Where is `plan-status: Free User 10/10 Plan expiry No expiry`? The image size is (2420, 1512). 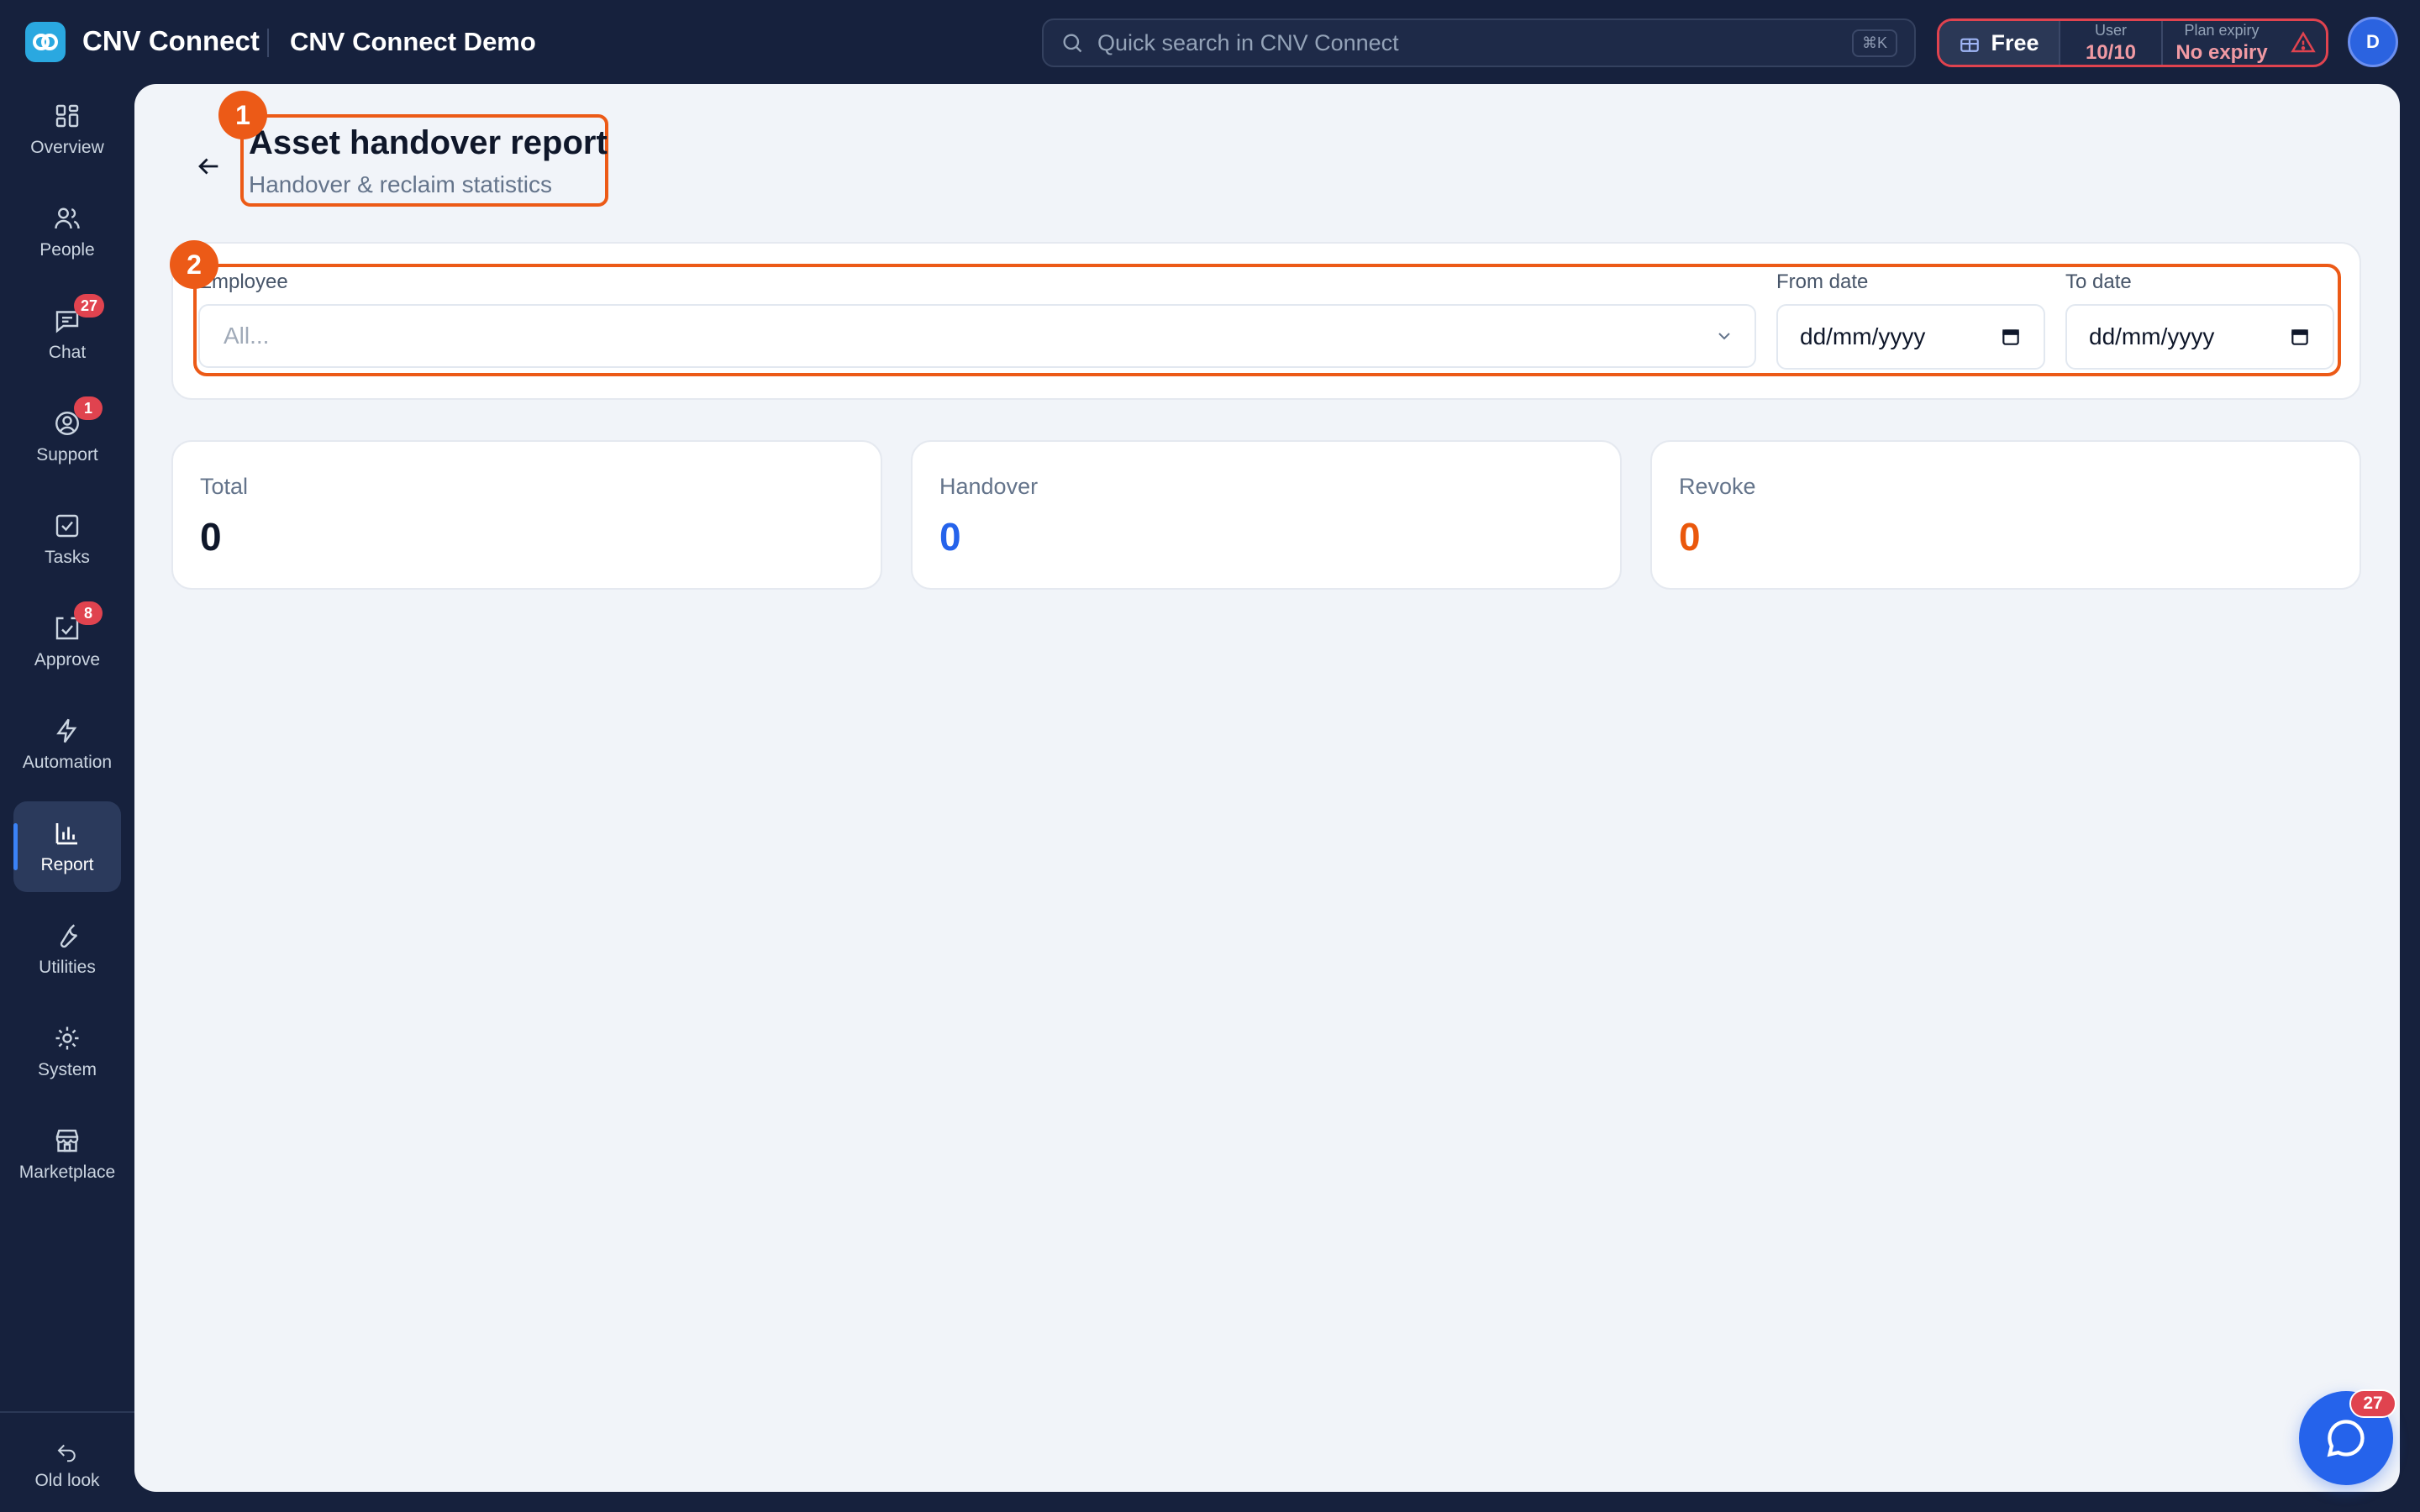 plan-status: Free User 10/10 Plan expiry No expiry is located at coordinates (2132, 42).